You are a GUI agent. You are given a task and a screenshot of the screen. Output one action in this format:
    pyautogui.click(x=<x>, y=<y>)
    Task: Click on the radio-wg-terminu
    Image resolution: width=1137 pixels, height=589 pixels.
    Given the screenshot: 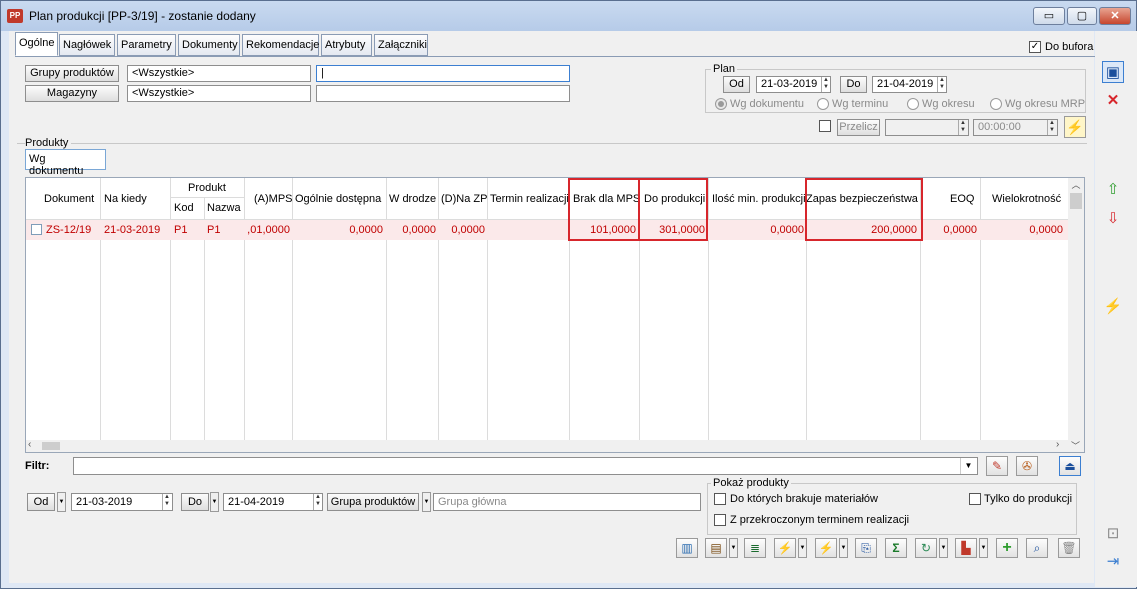 What is the action you would take?
    pyautogui.click(x=823, y=104)
    